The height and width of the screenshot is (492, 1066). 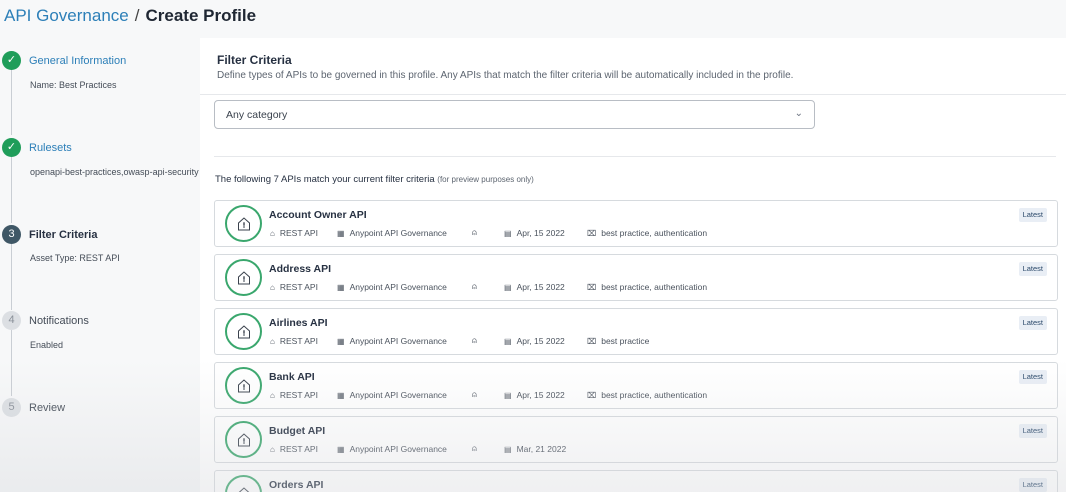 I want to click on step-5-number: 5, so click(x=11, y=407).